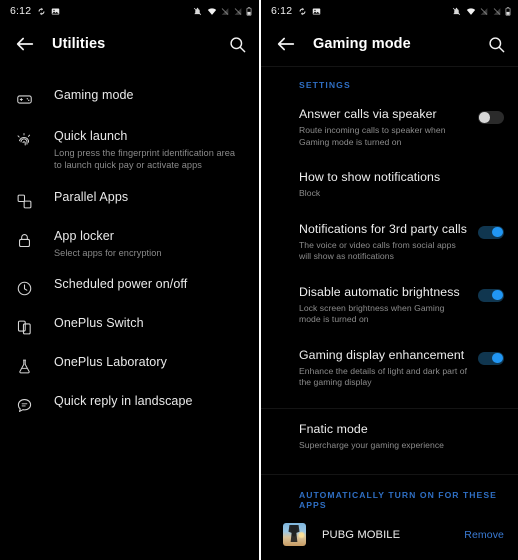 The image size is (518, 560). What do you see at coordinates (294, 534) in the screenshot?
I see `pubg-mobile-icon` at bounding box center [294, 534].